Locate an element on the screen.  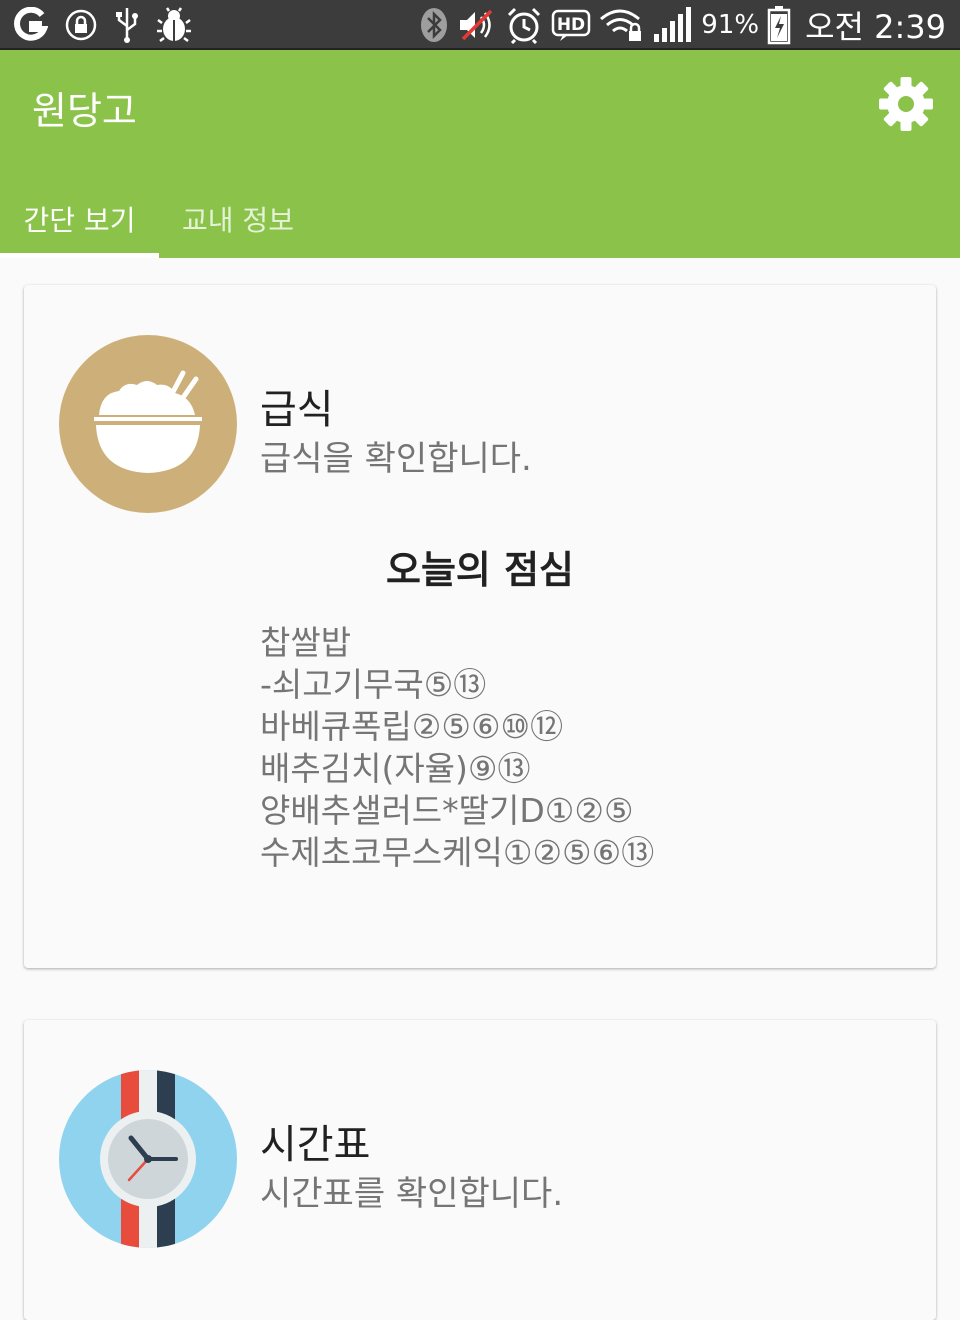
tab-overview-label: 간단 보기 is located at coordinates (79, 220).